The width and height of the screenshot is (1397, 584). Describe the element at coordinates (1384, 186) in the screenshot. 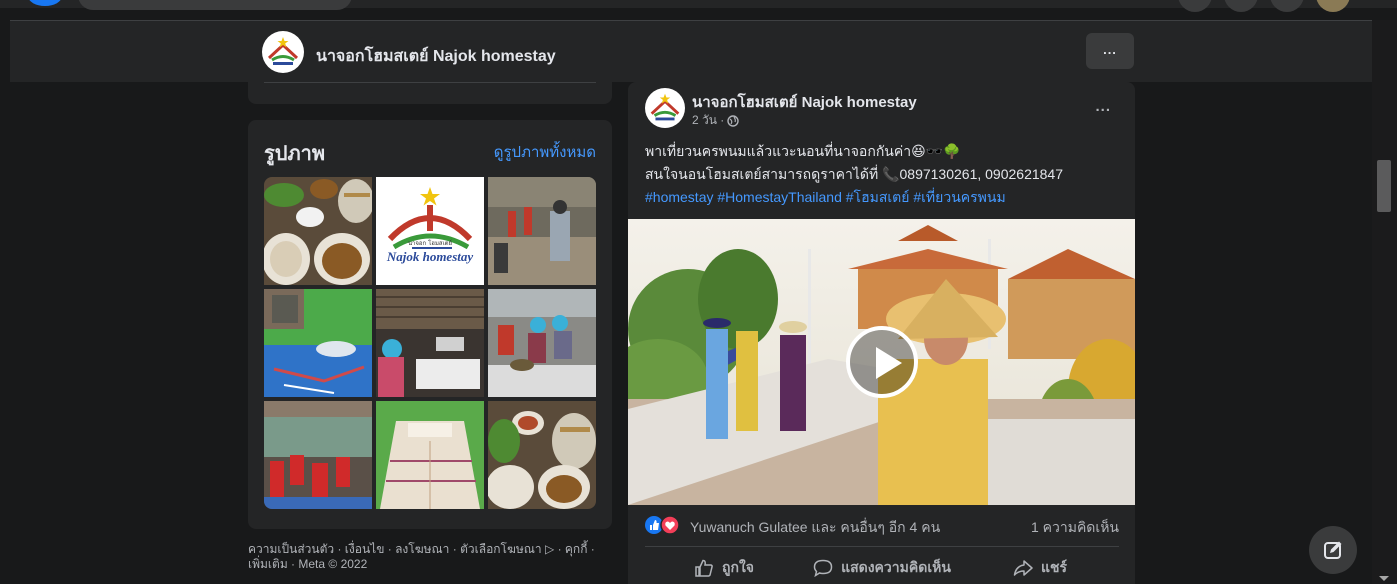

I see `scrollbar-thumb` at that location.